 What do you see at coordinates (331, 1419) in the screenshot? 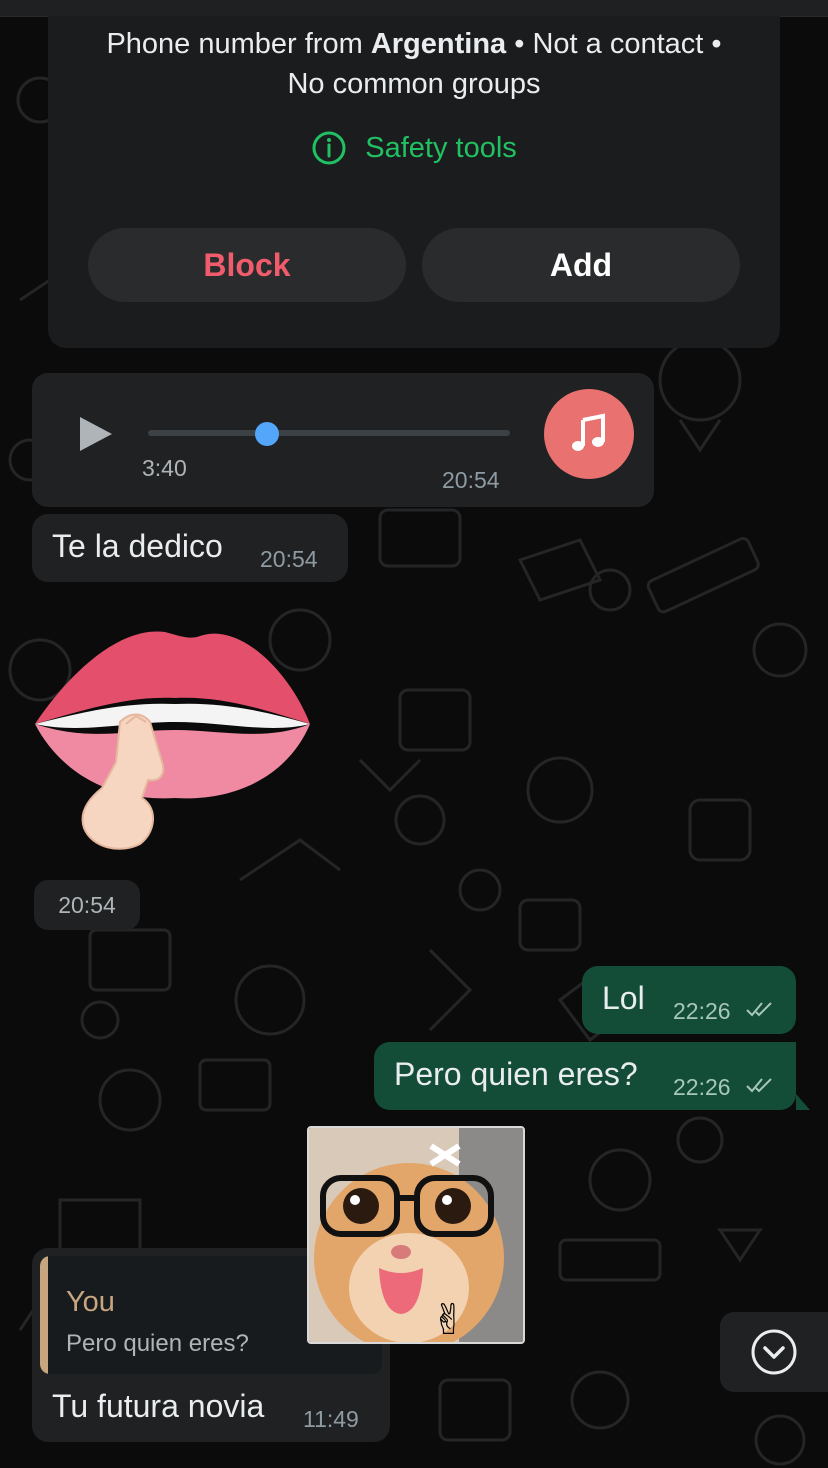
I see `message-time: 11:49` at bounding box center [331, 1419].